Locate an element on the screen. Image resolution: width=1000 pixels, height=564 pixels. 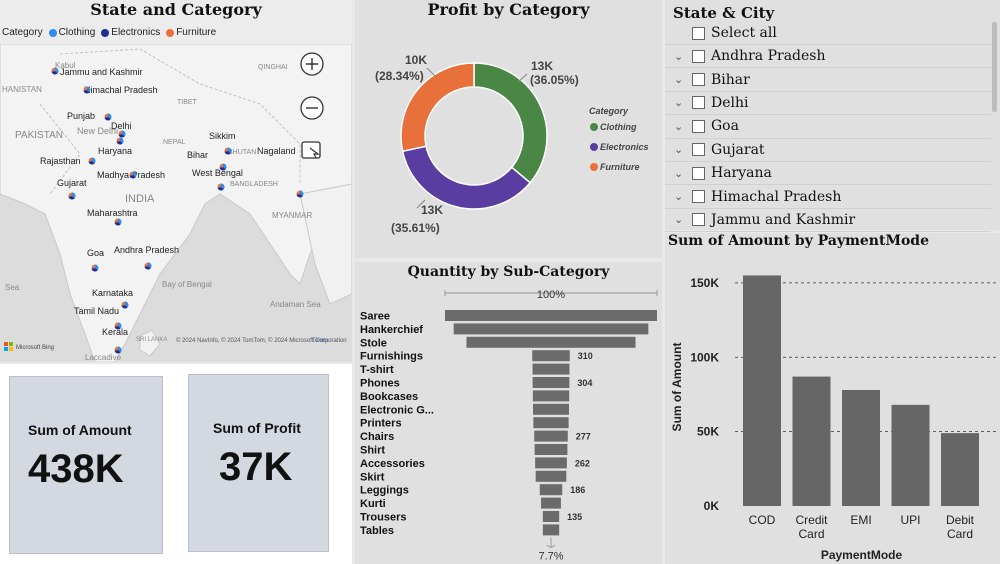
state-label: Rajasthan is located at coordinates (60, 161).